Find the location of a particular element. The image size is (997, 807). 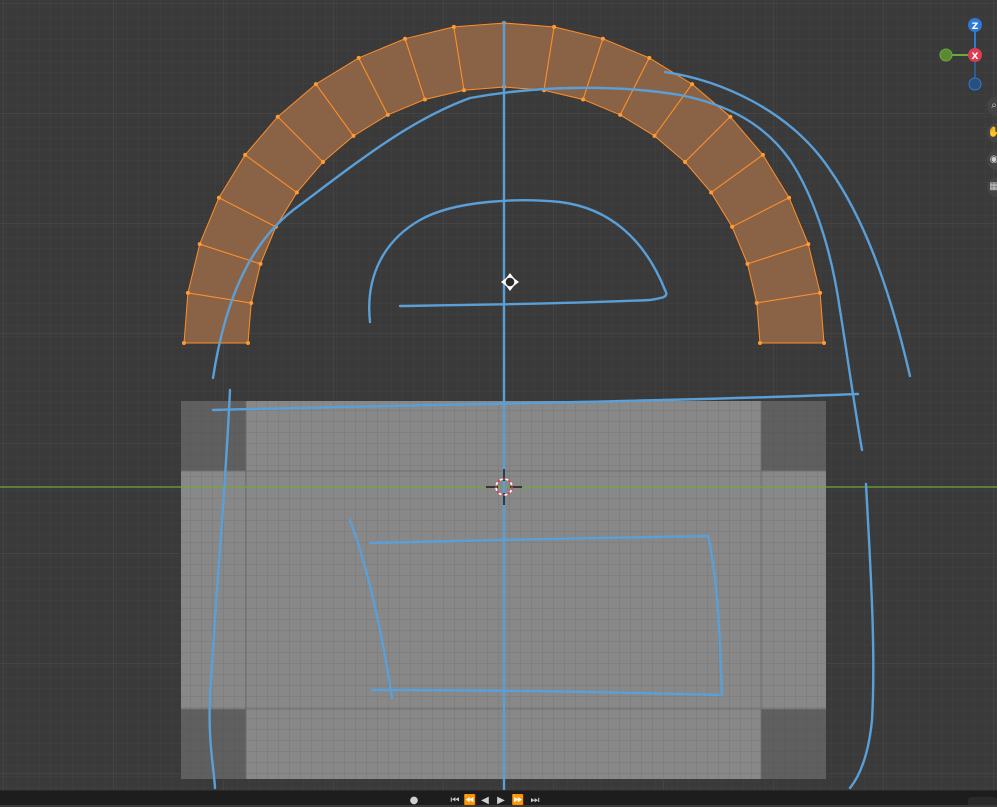

area-resize-handle is located at coordinates (982, 801).